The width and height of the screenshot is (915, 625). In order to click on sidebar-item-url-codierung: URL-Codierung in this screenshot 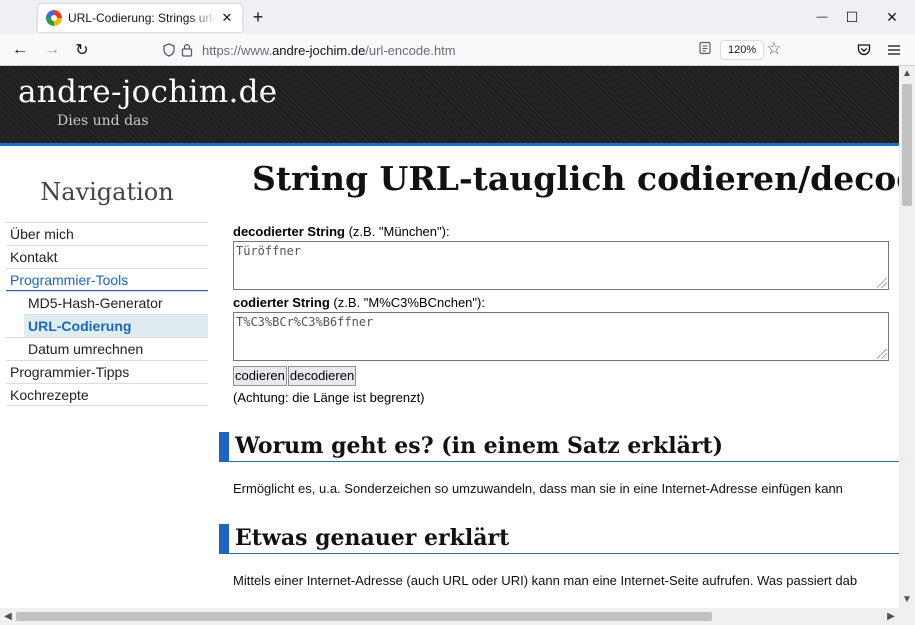, I will do `click(116, 325)`.